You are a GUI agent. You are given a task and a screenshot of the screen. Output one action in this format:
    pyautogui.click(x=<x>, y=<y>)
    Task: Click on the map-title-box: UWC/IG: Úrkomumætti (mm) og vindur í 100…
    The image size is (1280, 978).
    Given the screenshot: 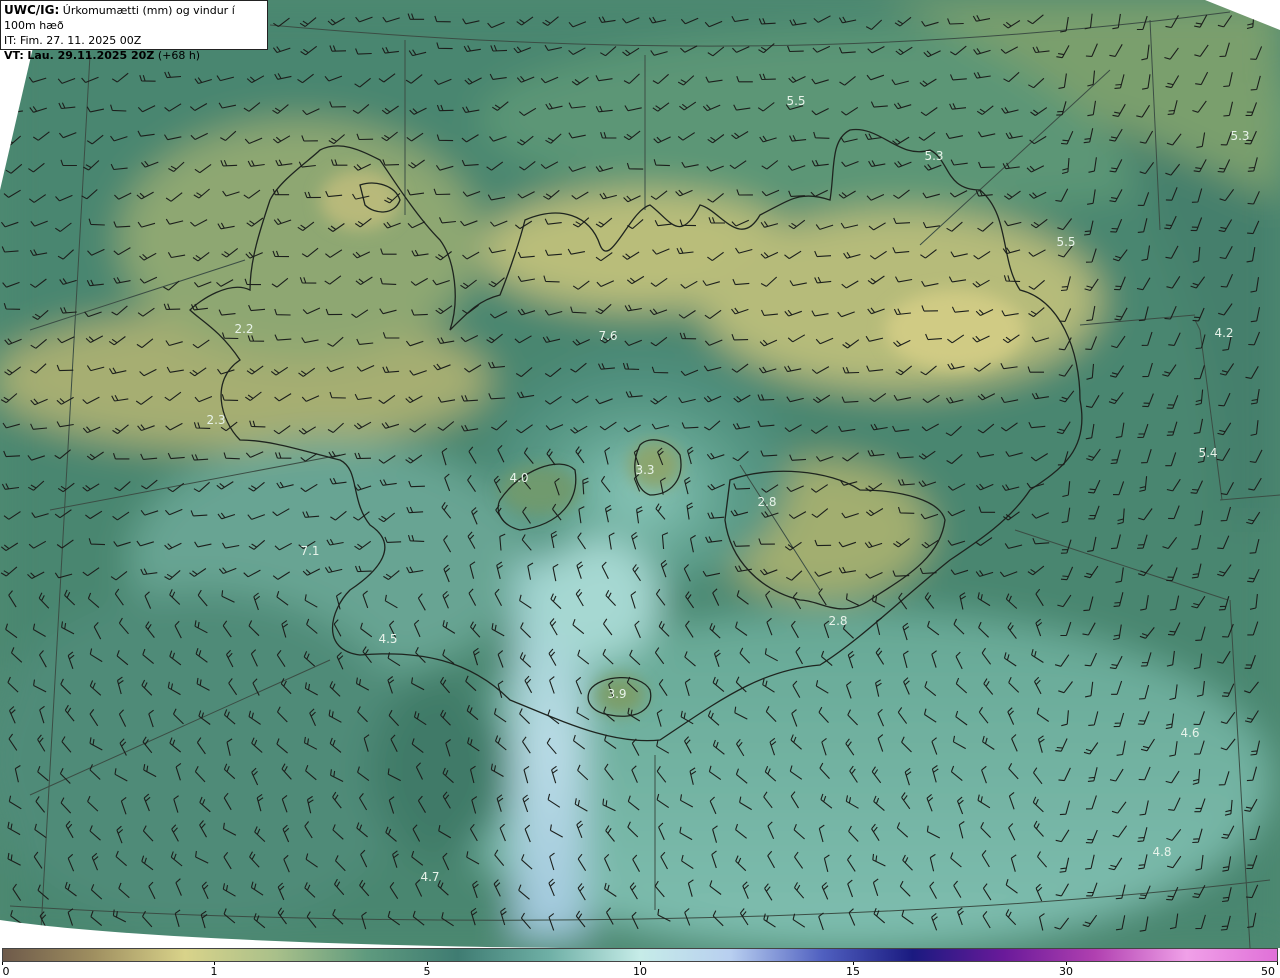 What is the action you would take?
    pyautogui.click(x=134, y=31)
    